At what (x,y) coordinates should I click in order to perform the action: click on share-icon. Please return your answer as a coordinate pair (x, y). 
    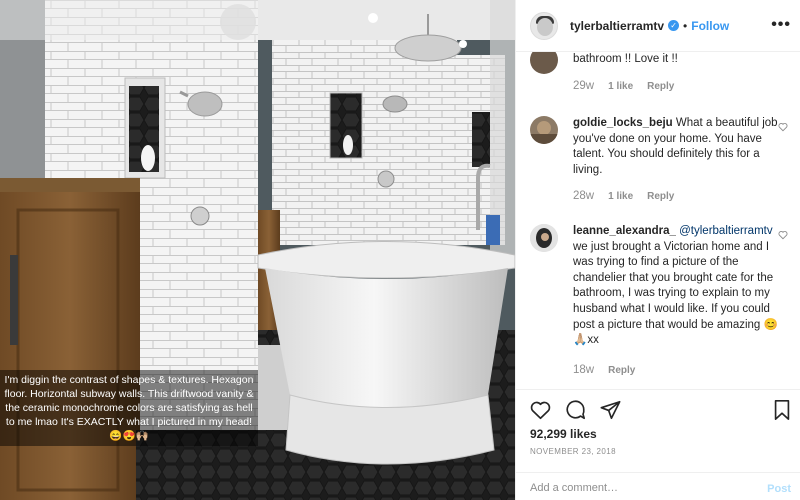
    Looking at the image, I should click on (610, 410).